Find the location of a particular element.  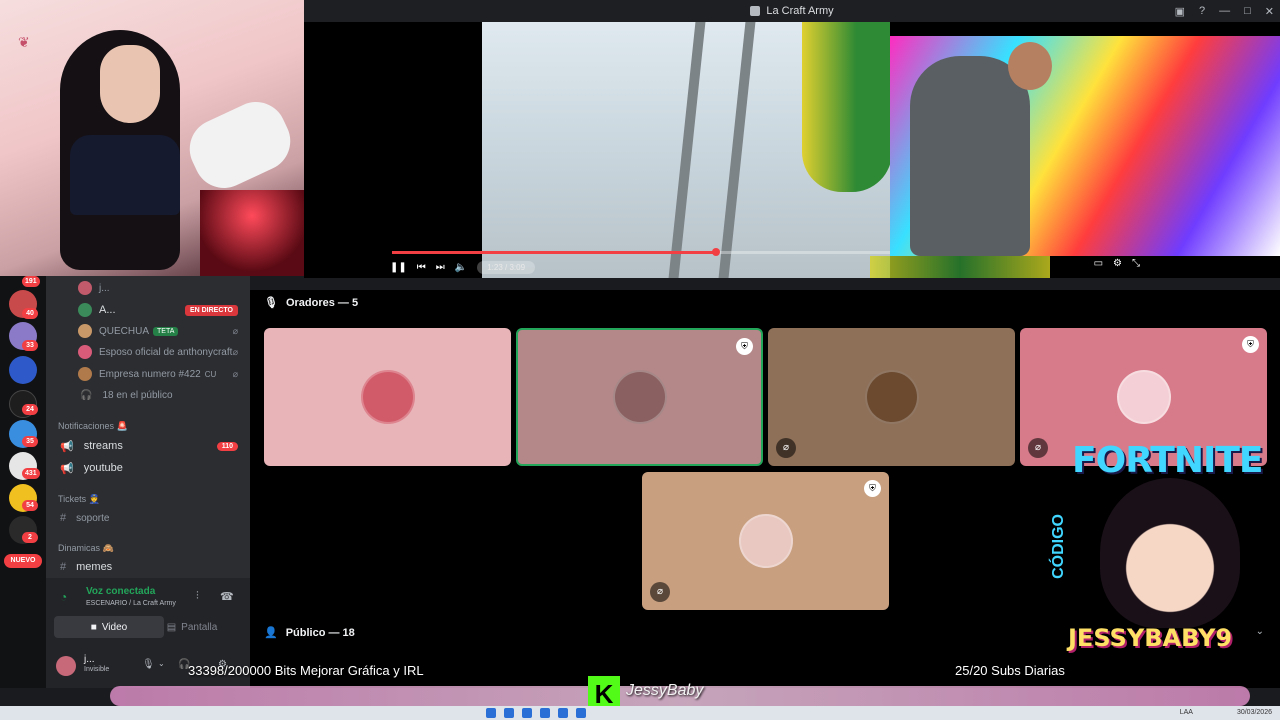

speakers-header: 🎙 Oradores — 5 is located at coordinates (311, 303).